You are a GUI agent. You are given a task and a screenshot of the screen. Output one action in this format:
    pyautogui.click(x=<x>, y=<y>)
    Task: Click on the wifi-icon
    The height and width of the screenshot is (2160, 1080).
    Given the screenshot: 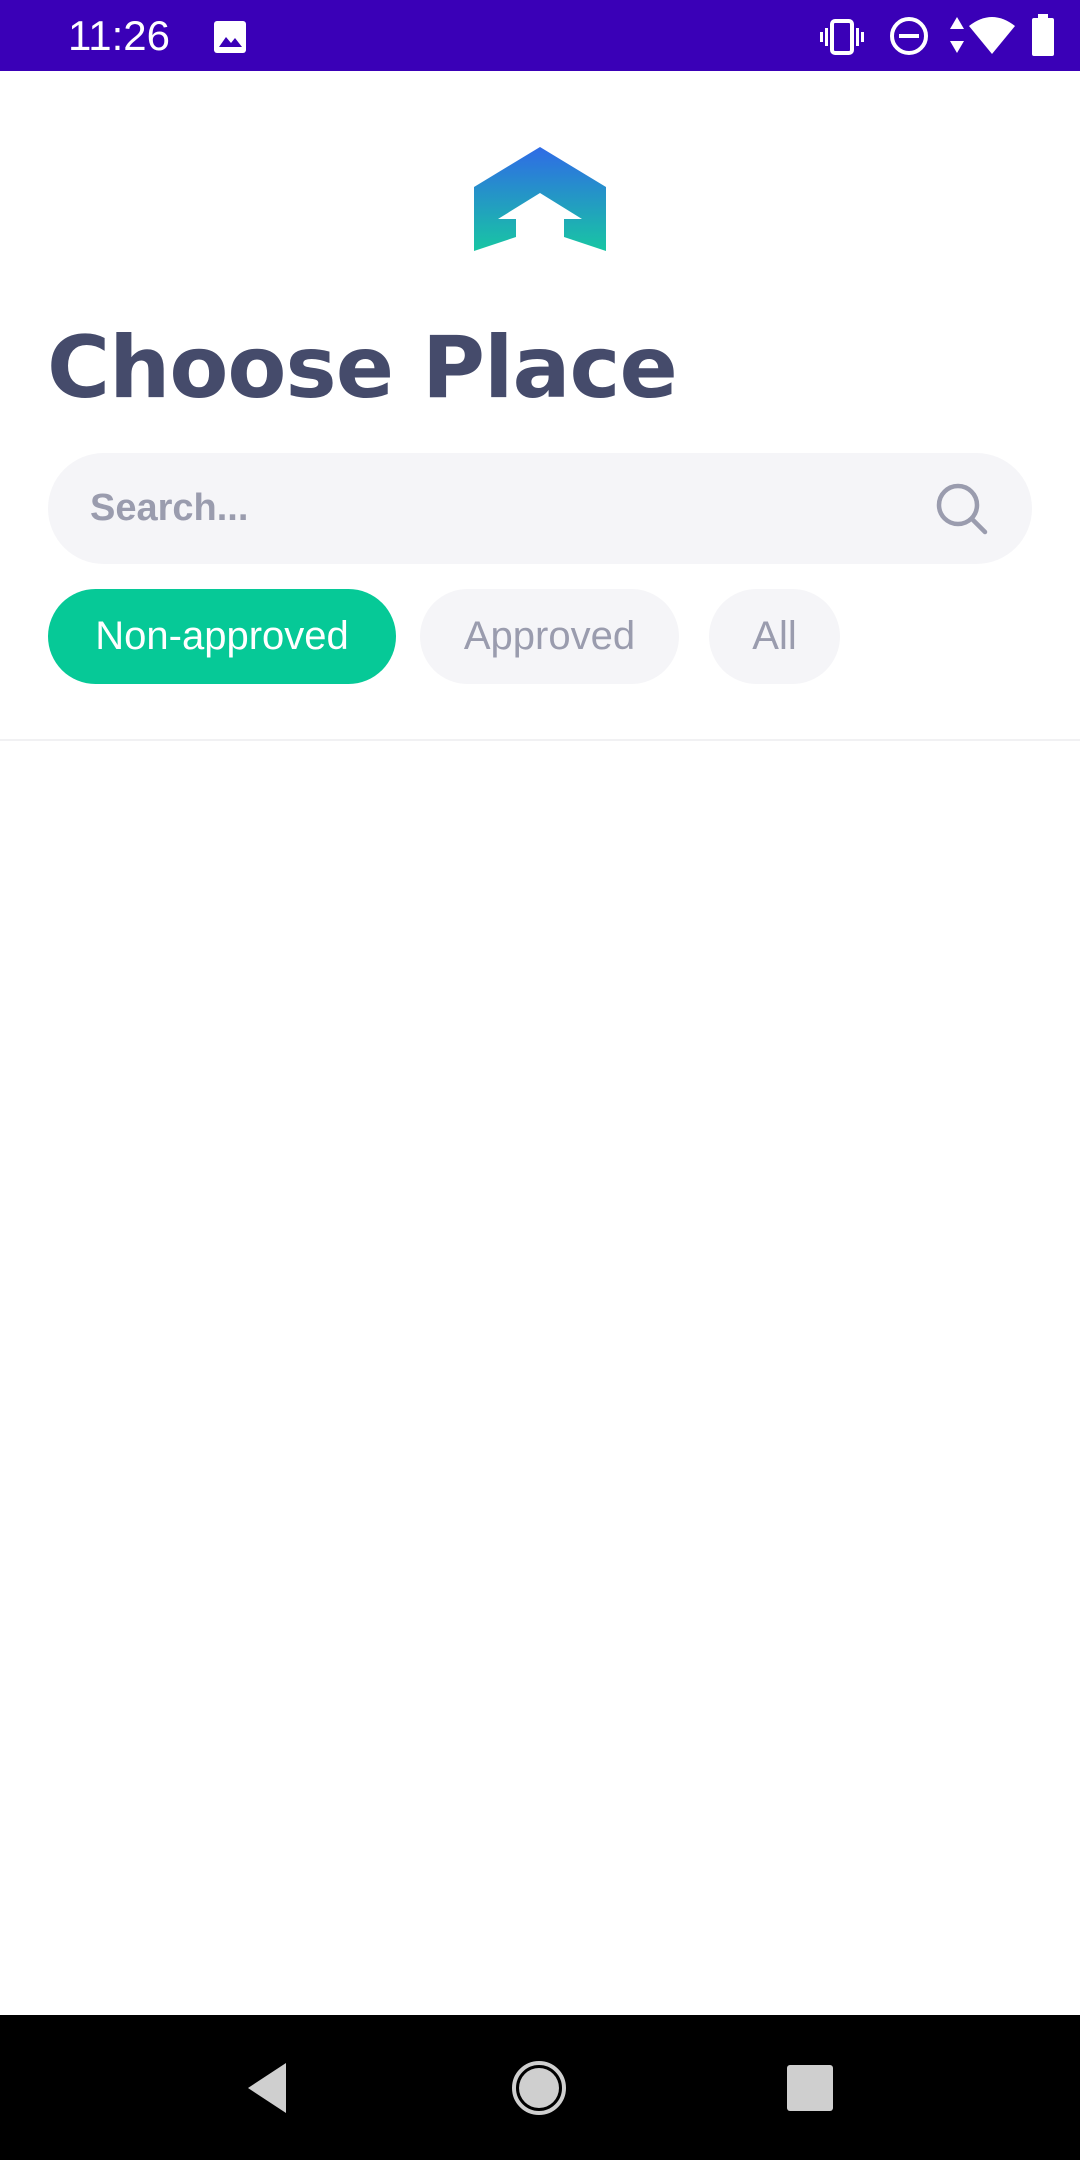 What is the action you would take?
    pyautogui.click(x=992, y=35)
    